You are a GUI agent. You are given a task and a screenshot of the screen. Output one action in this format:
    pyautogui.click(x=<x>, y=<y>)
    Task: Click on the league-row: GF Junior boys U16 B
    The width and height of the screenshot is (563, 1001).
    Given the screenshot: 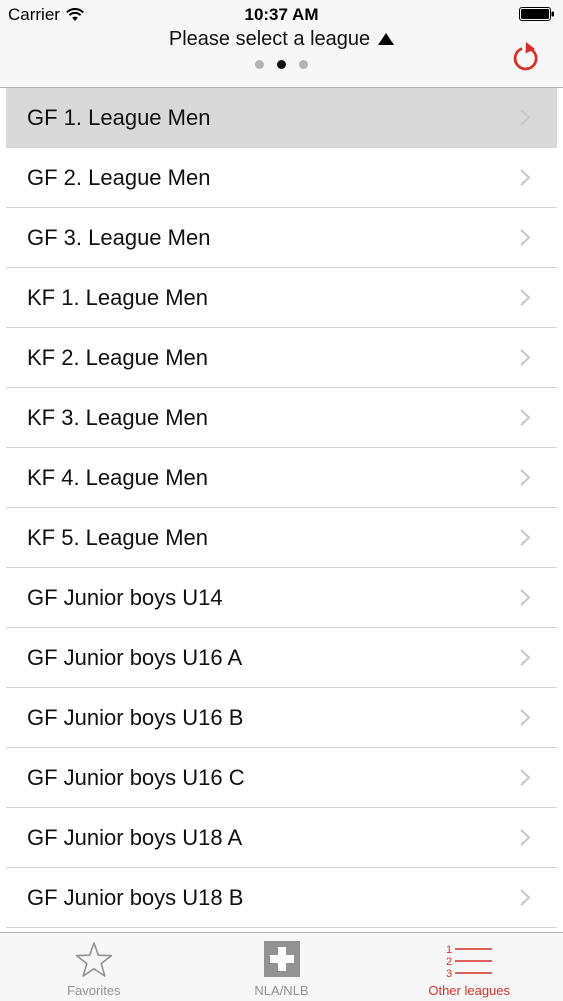 What is the action you would take?
    pyautogui.click(x=281, y=718)
    